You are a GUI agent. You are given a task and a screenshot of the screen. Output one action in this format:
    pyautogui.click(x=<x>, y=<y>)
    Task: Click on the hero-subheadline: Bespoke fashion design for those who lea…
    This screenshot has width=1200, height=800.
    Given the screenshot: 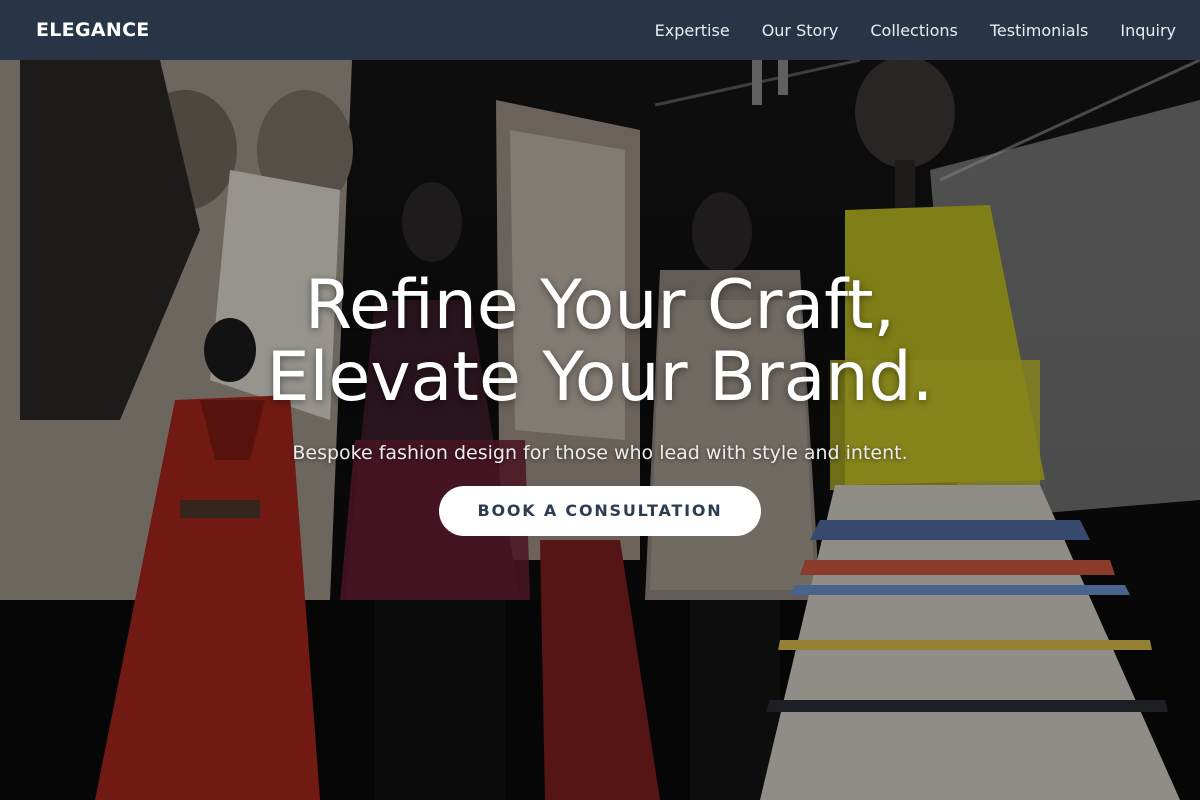 What is the action you would take?
    pyautogui.click(x=600, y=453)
    